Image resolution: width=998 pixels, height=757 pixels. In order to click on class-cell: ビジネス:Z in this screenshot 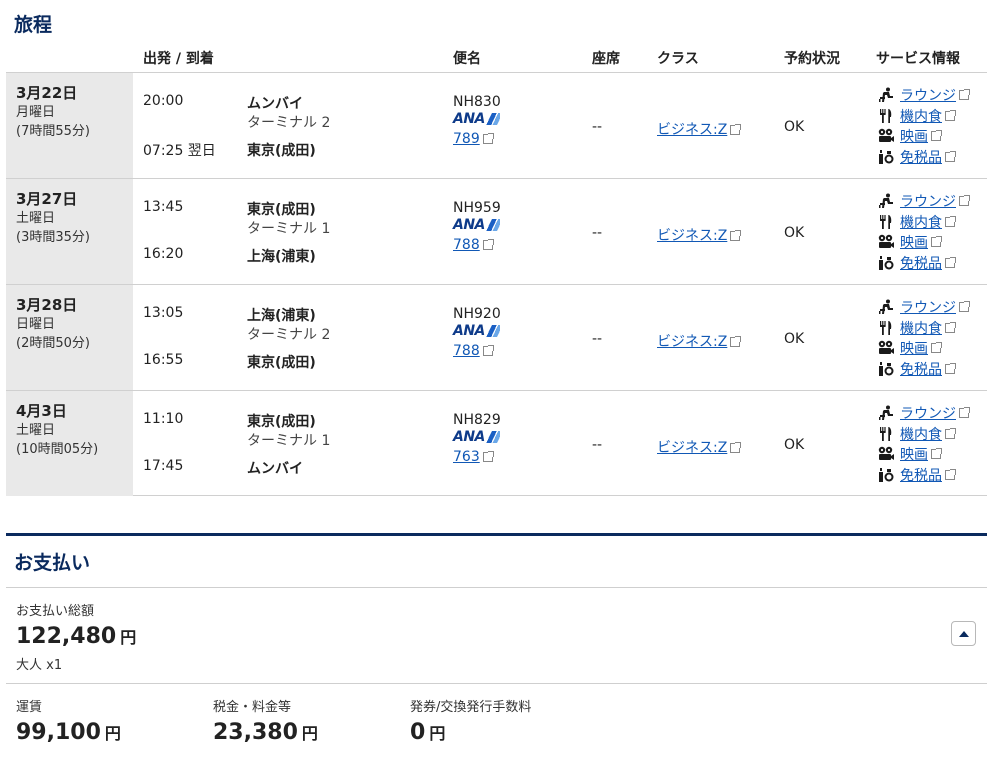, I will do `click(699, 129)`.